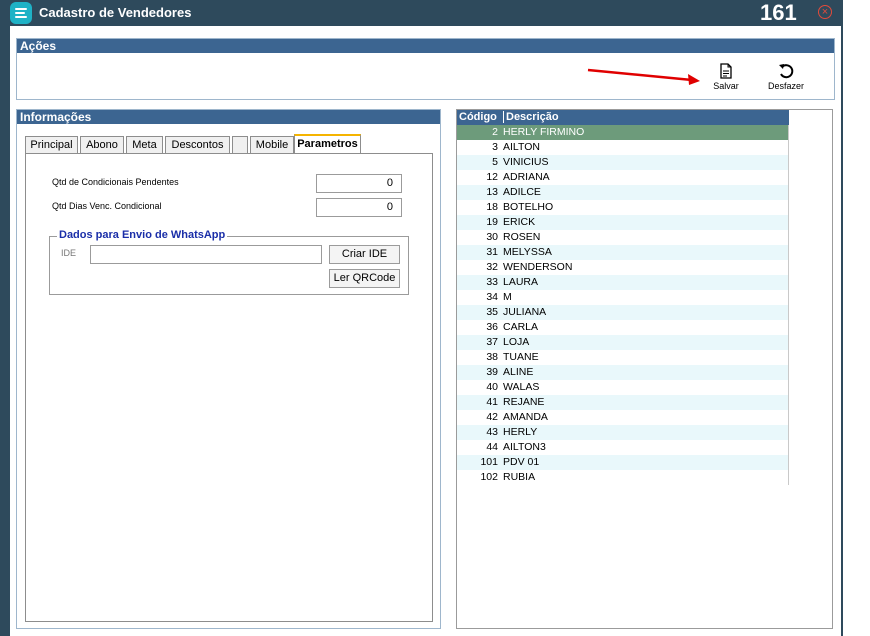  I want to click on acoes-header: Ações, so click(425, 46).